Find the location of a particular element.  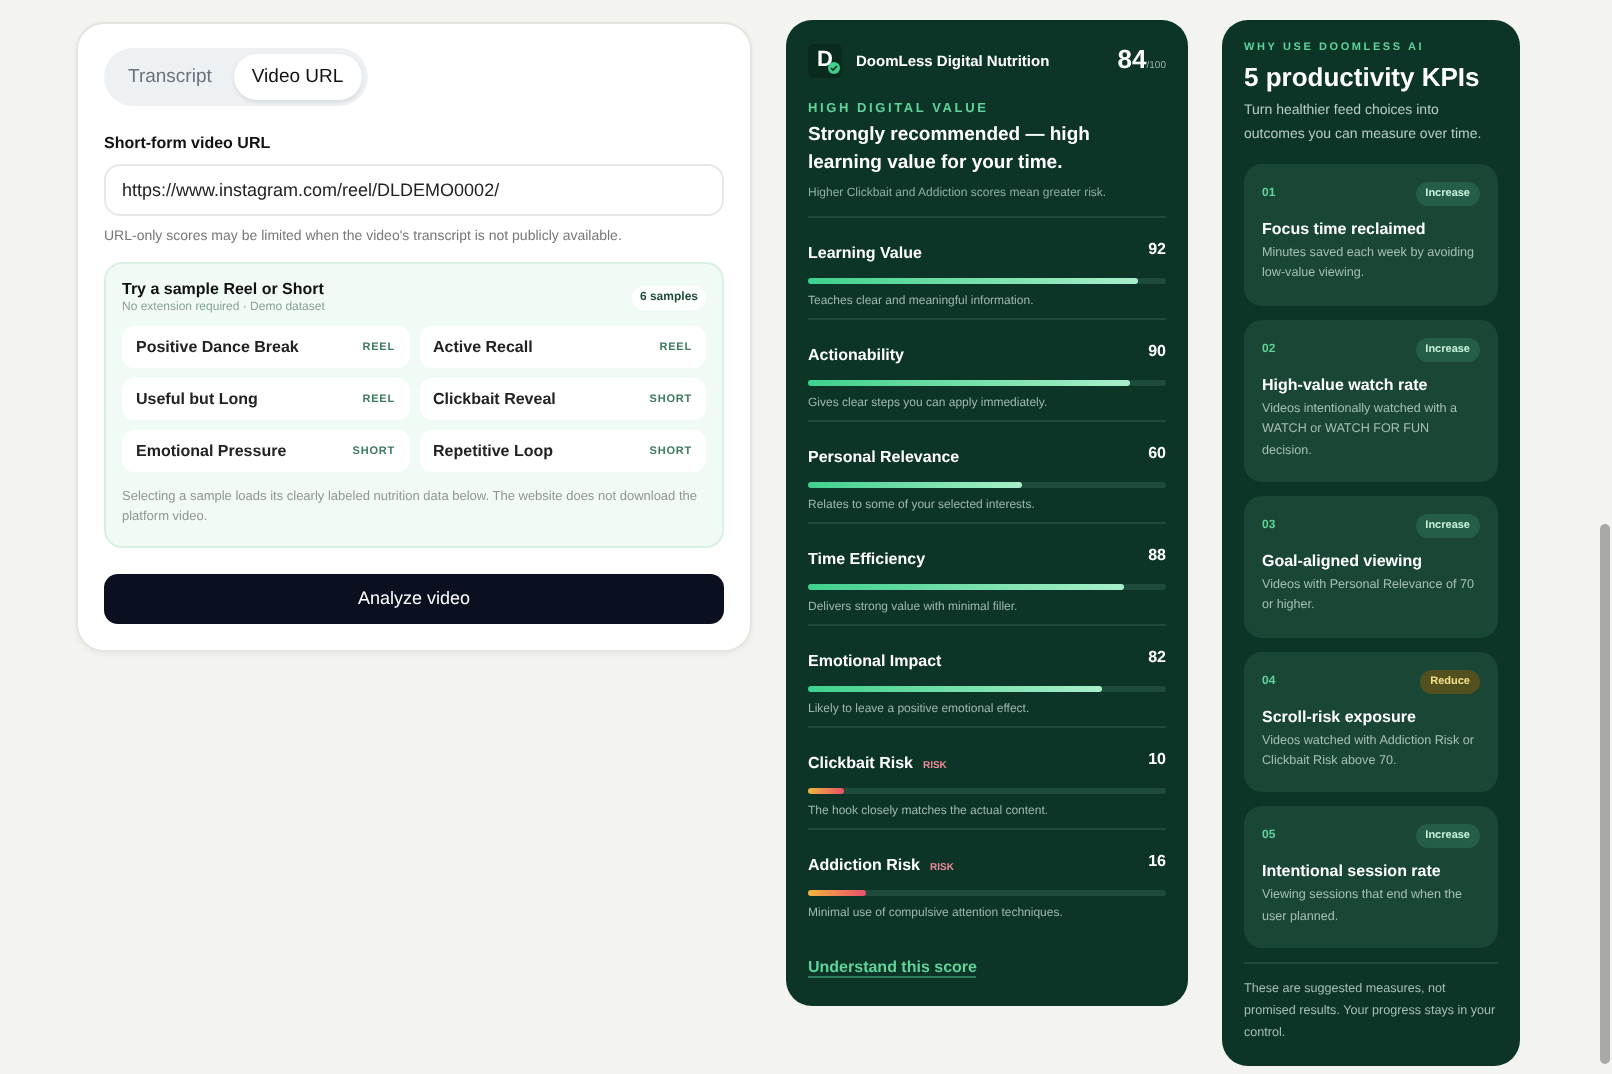

url-input-field: https://www.instagram.com/reel/DLDEMO0002/ is located at coordinates (414, 190).